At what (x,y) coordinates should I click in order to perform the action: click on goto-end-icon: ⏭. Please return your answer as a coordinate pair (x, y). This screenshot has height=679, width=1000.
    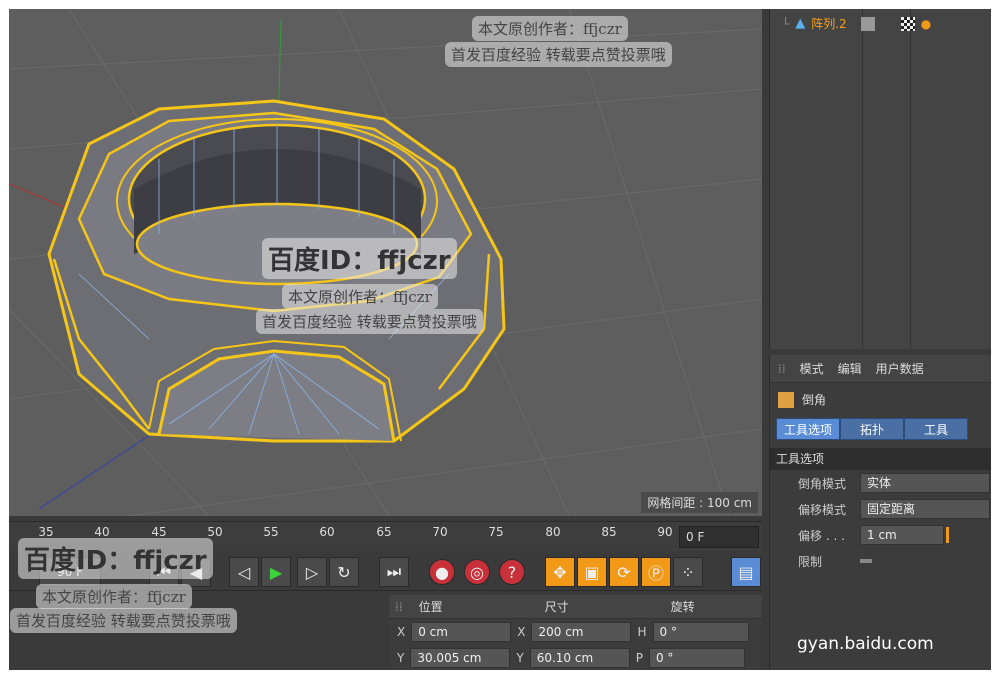
    Looking at the image, I should click on (394, 572).